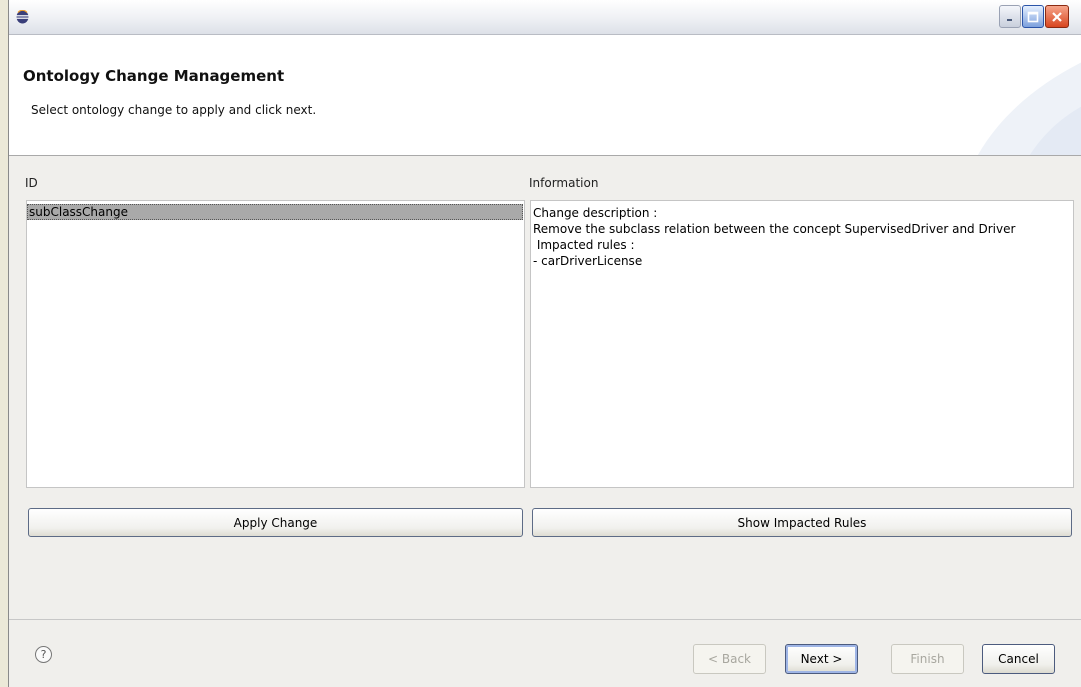 The height and width of the screenshot is (687, 1081). Describe the element at coordinates (821, 659) in the screenshot. I see `next-button: Next >` at that location.